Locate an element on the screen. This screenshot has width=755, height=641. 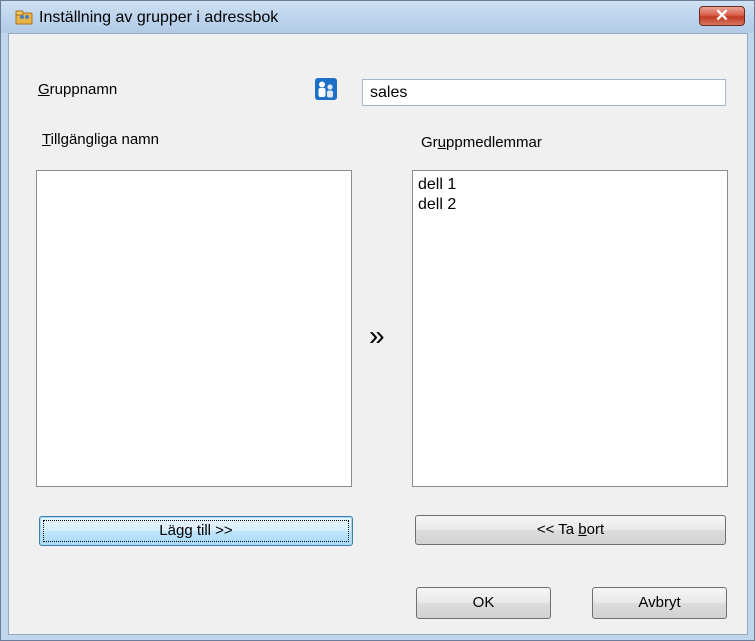
available-names-label: Tillgängliga namn is located at coordinates (101, 139).